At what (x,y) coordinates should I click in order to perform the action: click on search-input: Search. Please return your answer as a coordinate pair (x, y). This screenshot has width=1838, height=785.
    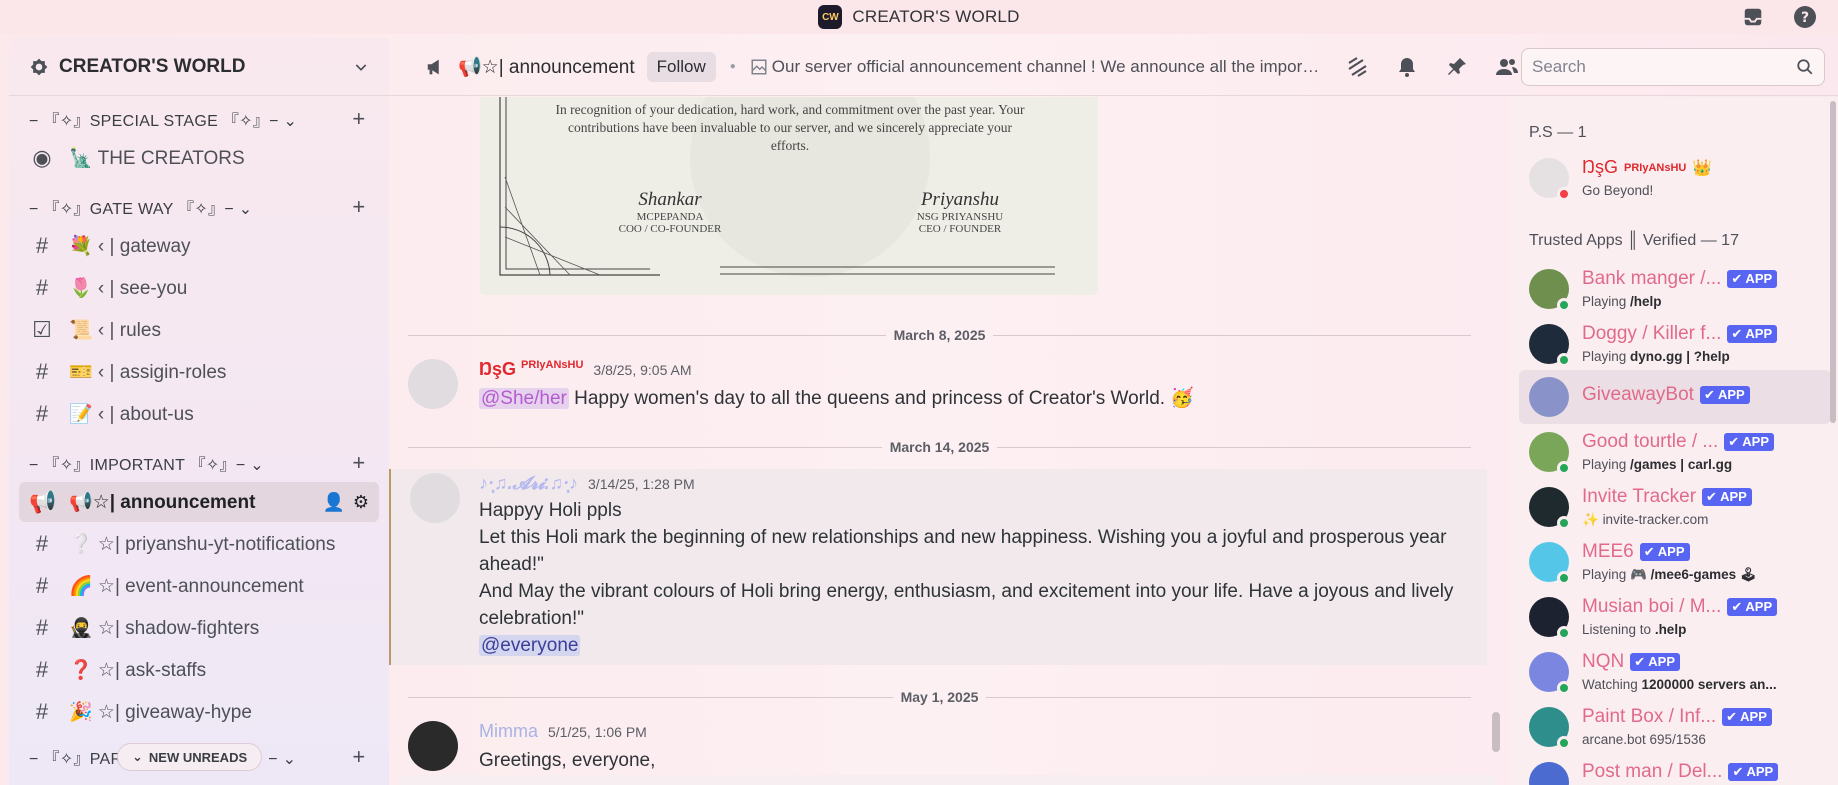
    Looking at the image, I should click on (1673, 67).